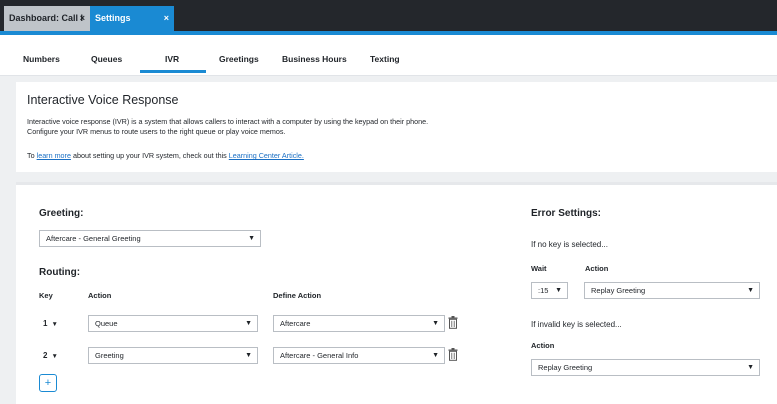 The height and width of the screenshot is (404, 777). What do you see at coordinates (60, 272) in the screenshot?
I see `routing-heading: Routing:` at bounding box center [60, 272].